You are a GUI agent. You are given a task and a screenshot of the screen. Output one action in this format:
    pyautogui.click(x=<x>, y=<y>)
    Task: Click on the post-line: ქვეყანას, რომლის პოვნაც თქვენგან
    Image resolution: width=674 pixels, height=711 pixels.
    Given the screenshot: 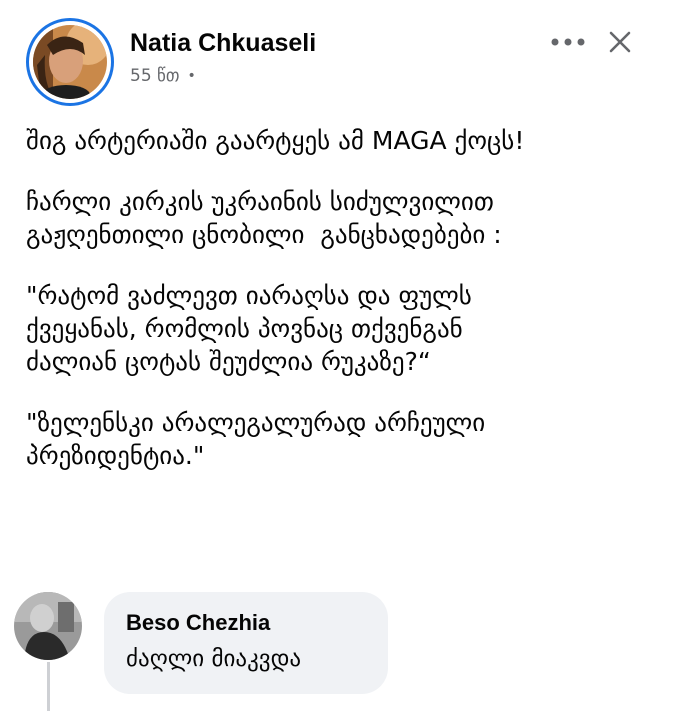 What is the action you would take?
    pyautogui.click(x=244, y=328)
    